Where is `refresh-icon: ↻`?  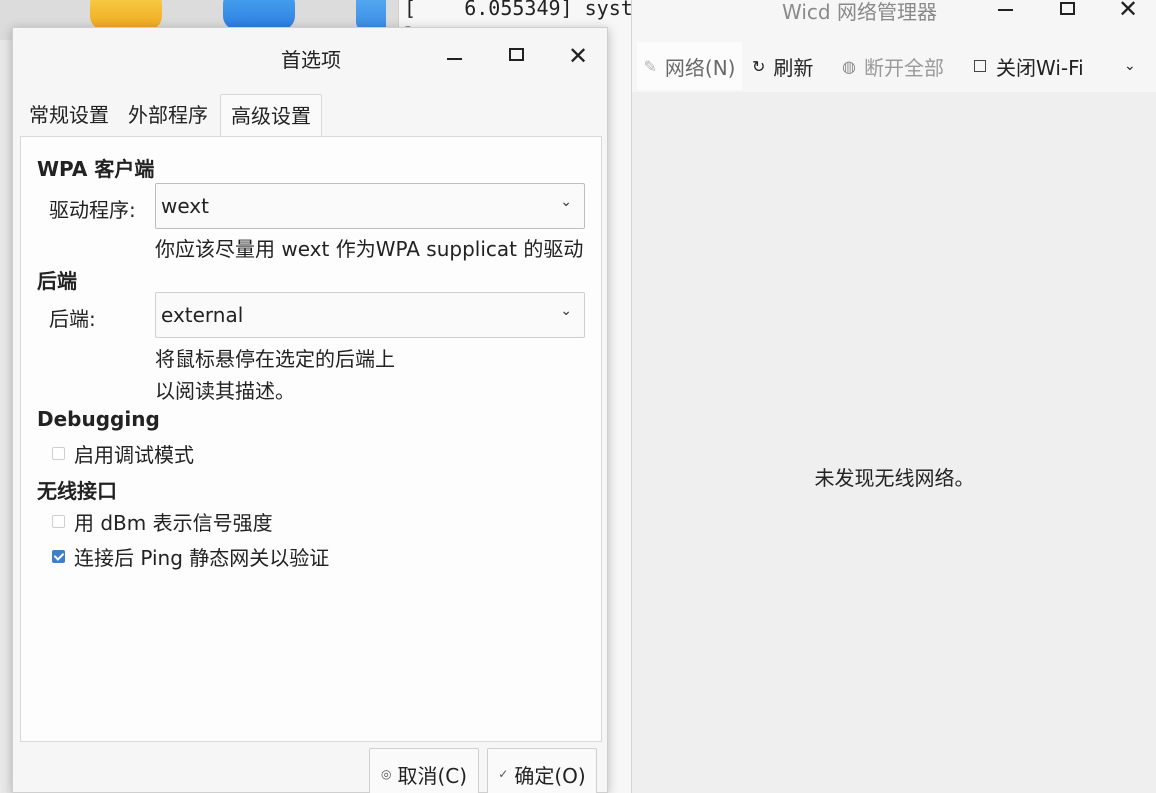
refresh-icon: ↻ is located at coordinates (759, 66).